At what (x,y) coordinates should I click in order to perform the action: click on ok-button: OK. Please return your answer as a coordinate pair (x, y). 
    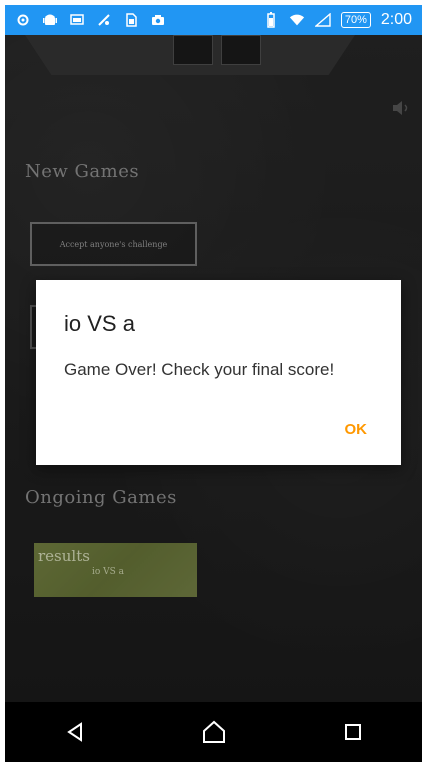
    Looking at the image, I should click on (356, 429).